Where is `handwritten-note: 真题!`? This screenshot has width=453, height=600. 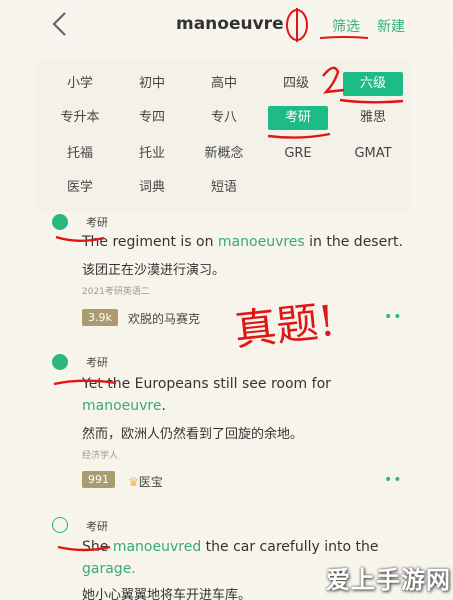 handwritten-note: 真题! is located at coordinates (285, 325).